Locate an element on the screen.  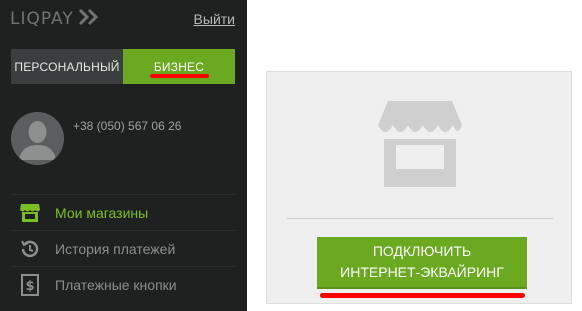
account-type-toggle: ПЕРСОНАЛЬНЫЙ БИЗНЕС is located at coordinates (123, 66).